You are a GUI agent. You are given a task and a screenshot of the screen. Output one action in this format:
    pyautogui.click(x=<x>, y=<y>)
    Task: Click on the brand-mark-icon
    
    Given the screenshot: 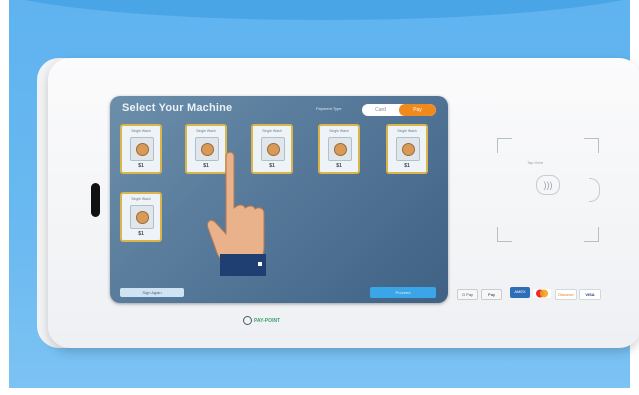 What is the action you would take?
    pyautogui.click(x=247, y=320)
    